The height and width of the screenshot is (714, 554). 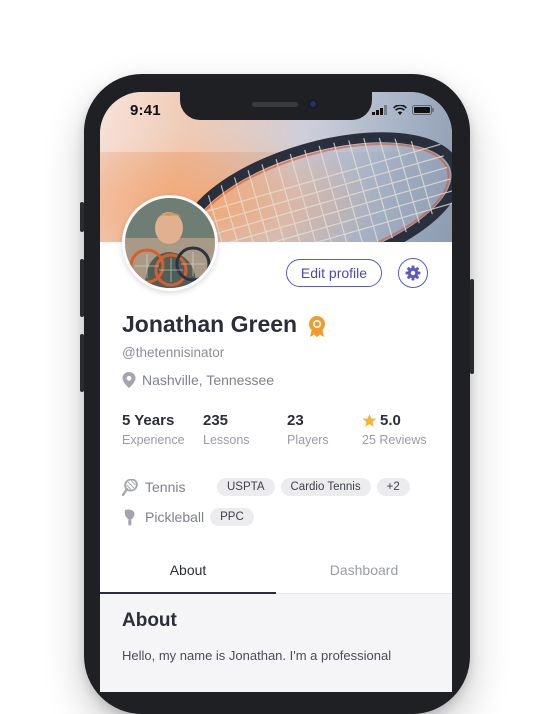 What do you see at coordinates (334, 273) in the screenshot?
I see `edit-profile-button: Edit profile` at bounding box center [334, 273].